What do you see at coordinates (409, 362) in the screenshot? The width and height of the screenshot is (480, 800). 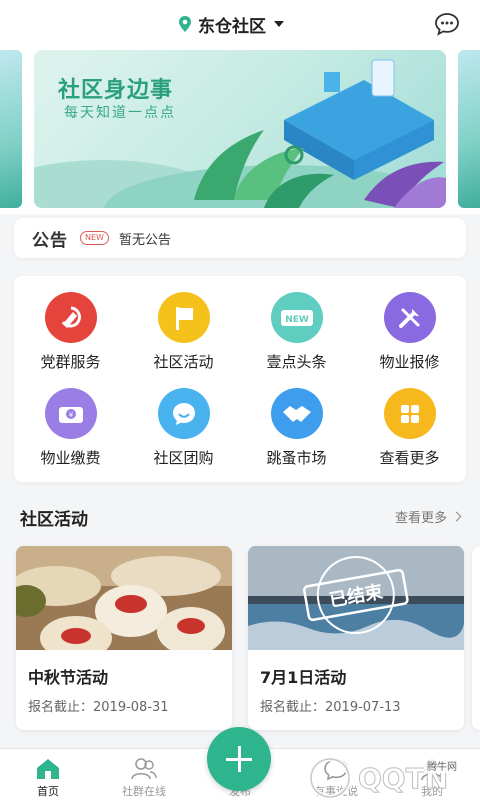 I see `service-label: 物业报修` at bounding box center [409, 362].